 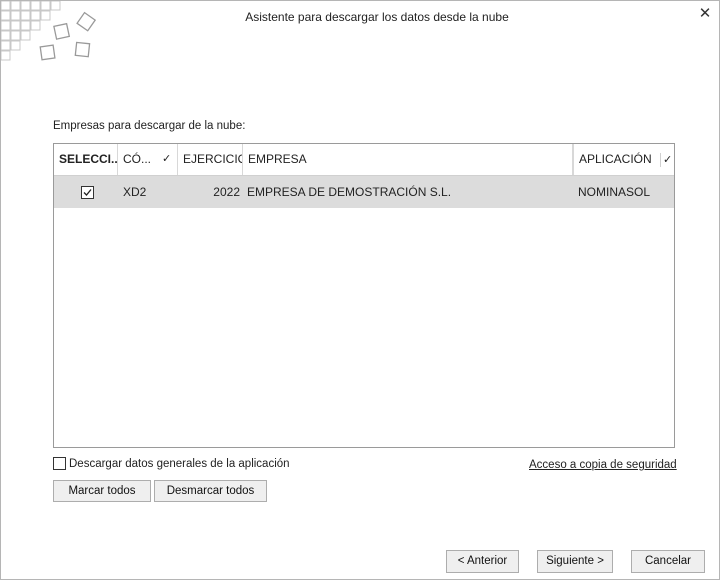 What do you see at coordinates (149, 126) in the screenshot?
I see `companies-section-label: Empresas para descargar de la nube:` at bounding box center [149, 126].